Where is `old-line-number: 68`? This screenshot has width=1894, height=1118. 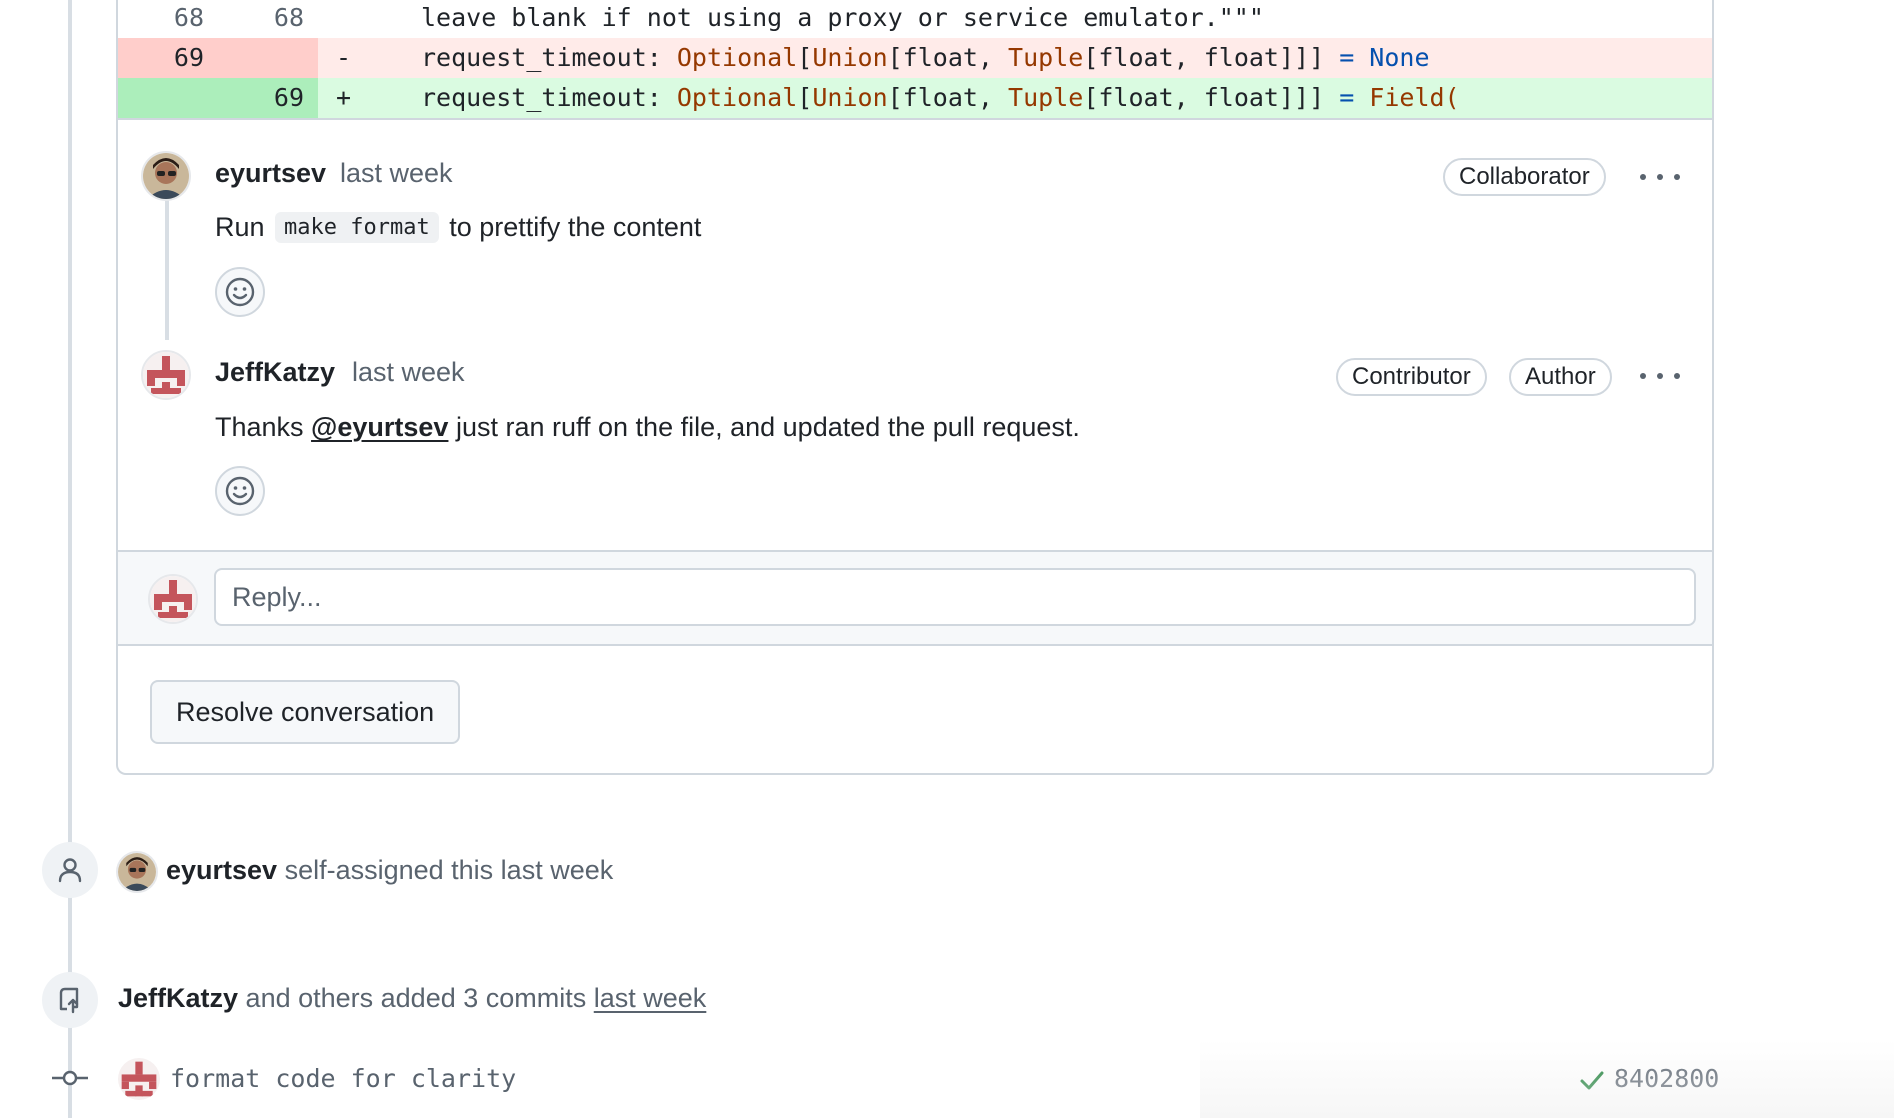
old-line-number: 68 is located at coordinates (161, 18).